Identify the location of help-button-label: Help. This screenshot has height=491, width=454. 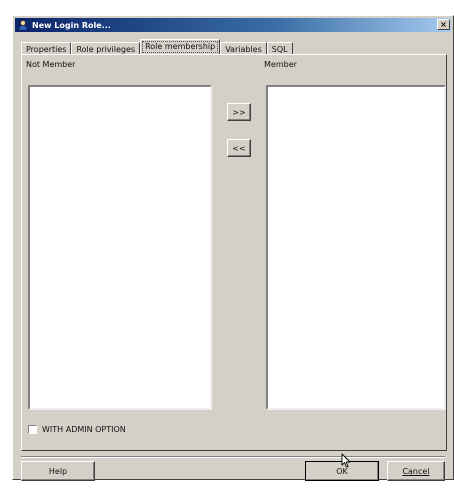
(58, 471).